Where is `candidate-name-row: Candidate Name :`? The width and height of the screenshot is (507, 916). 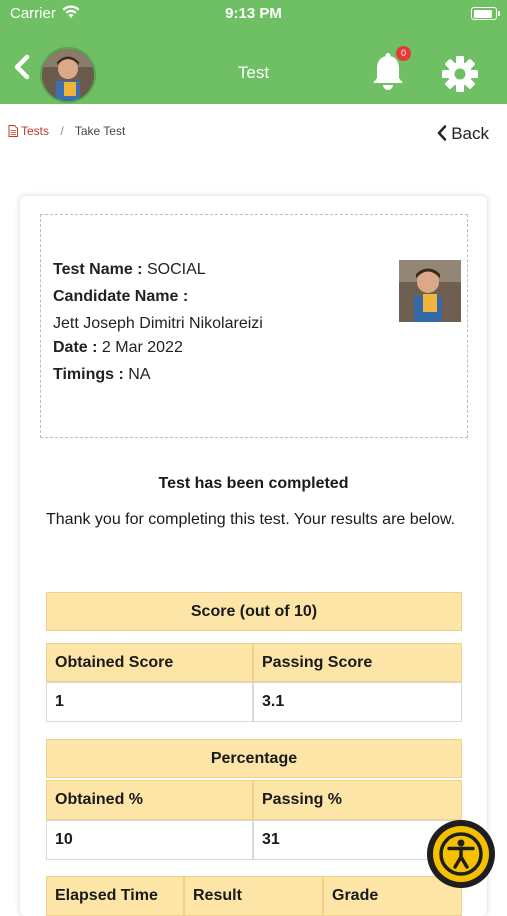
candidate-name-row: Candidate Name : is located at coordinates (120, 297).